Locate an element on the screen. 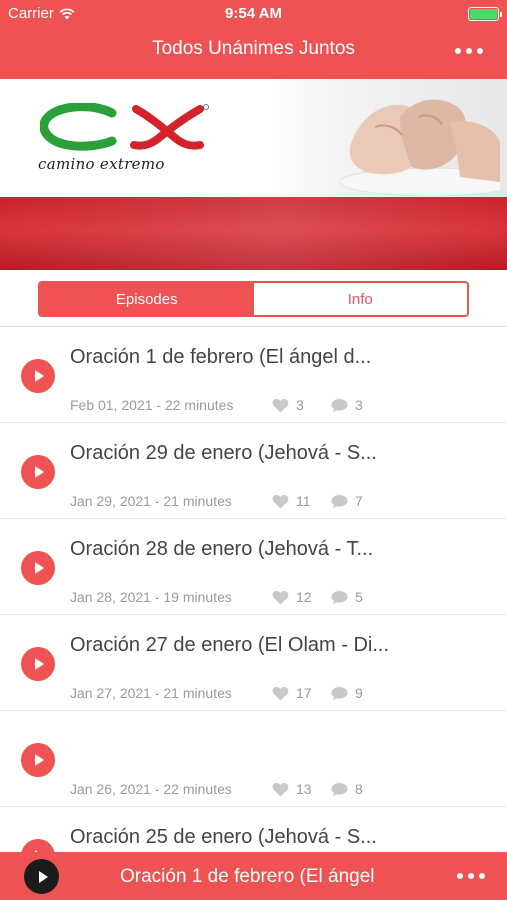 The width and height of the screenshot is (507, 900). status-bar: Carrier 9:54 AM is located at coordinates (253, 14).